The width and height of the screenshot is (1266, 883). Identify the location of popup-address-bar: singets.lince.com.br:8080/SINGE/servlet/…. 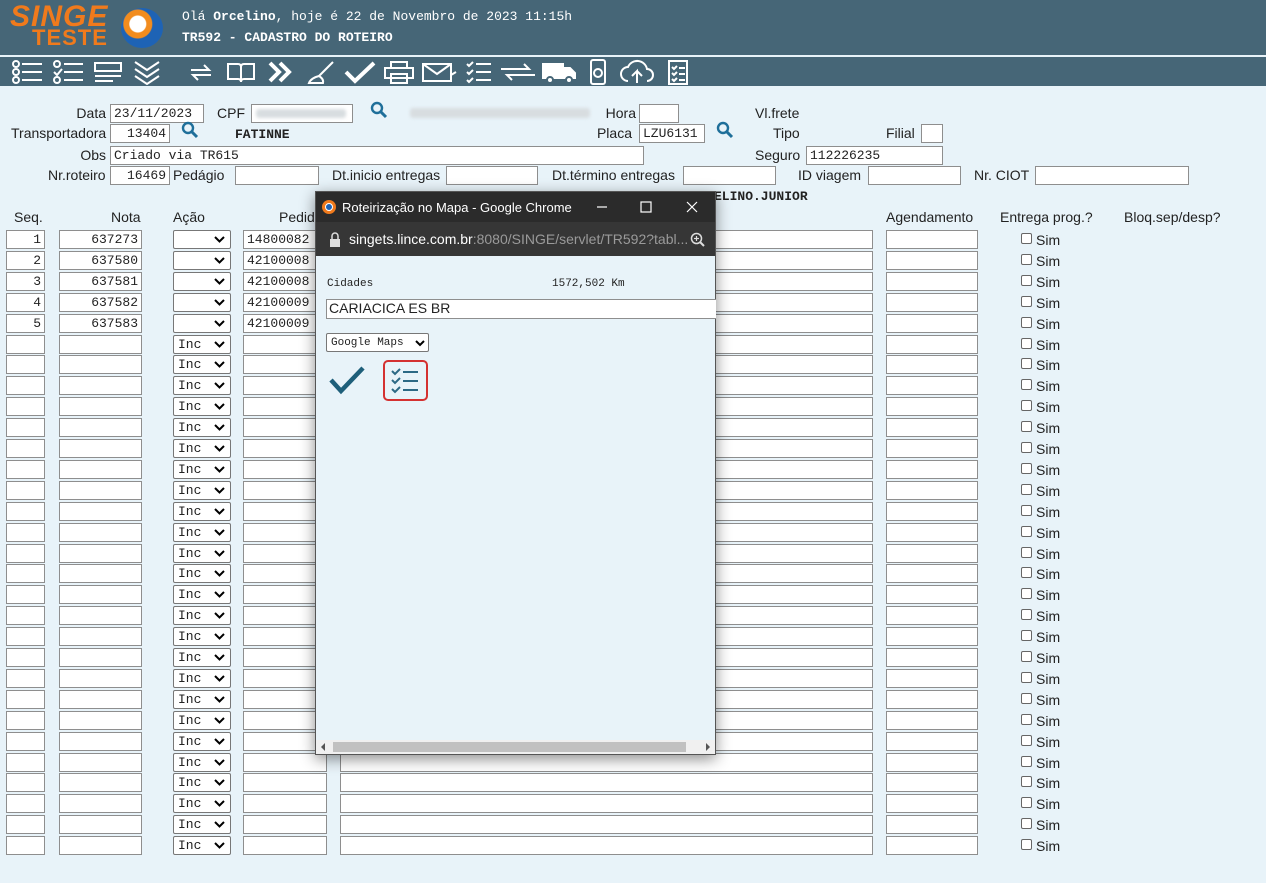
(515, 239).